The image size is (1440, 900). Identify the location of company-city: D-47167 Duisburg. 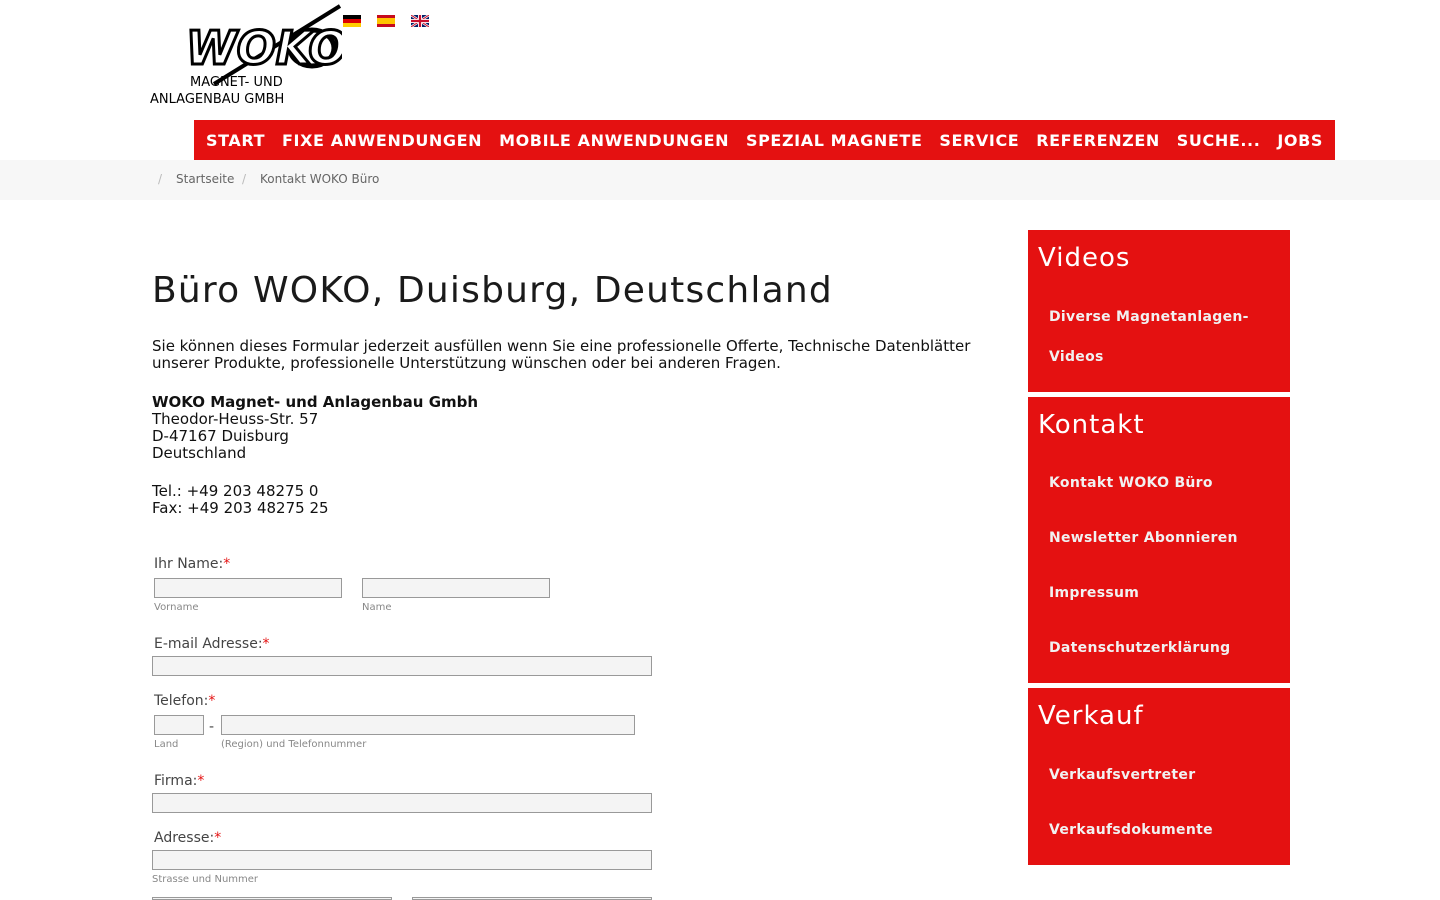
(220, 436).